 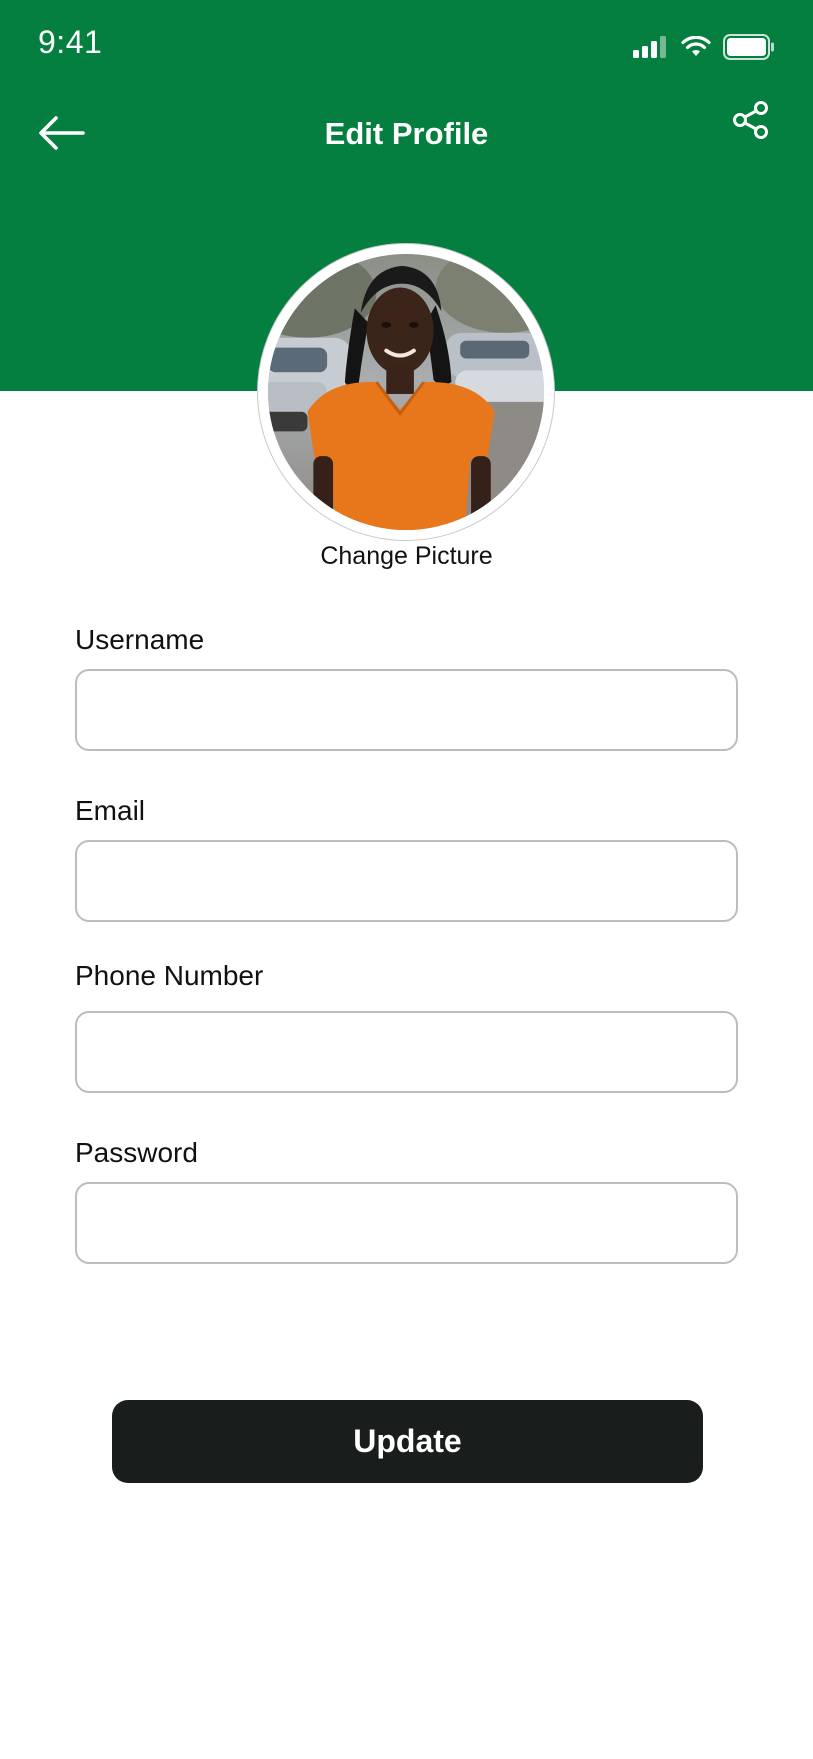 I want to click on cellular-signal-icon, so click(x=651, y=47).